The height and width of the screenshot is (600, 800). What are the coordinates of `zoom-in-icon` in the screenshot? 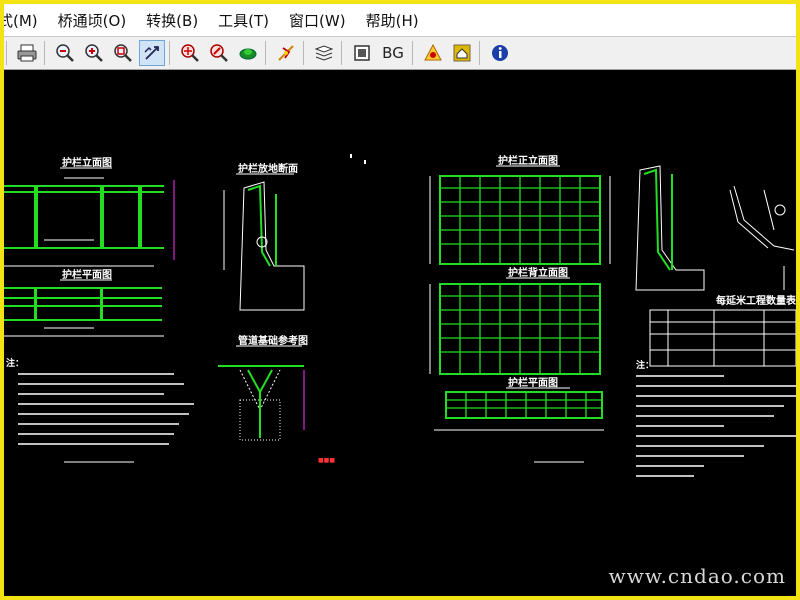 It's located at (94, 53).